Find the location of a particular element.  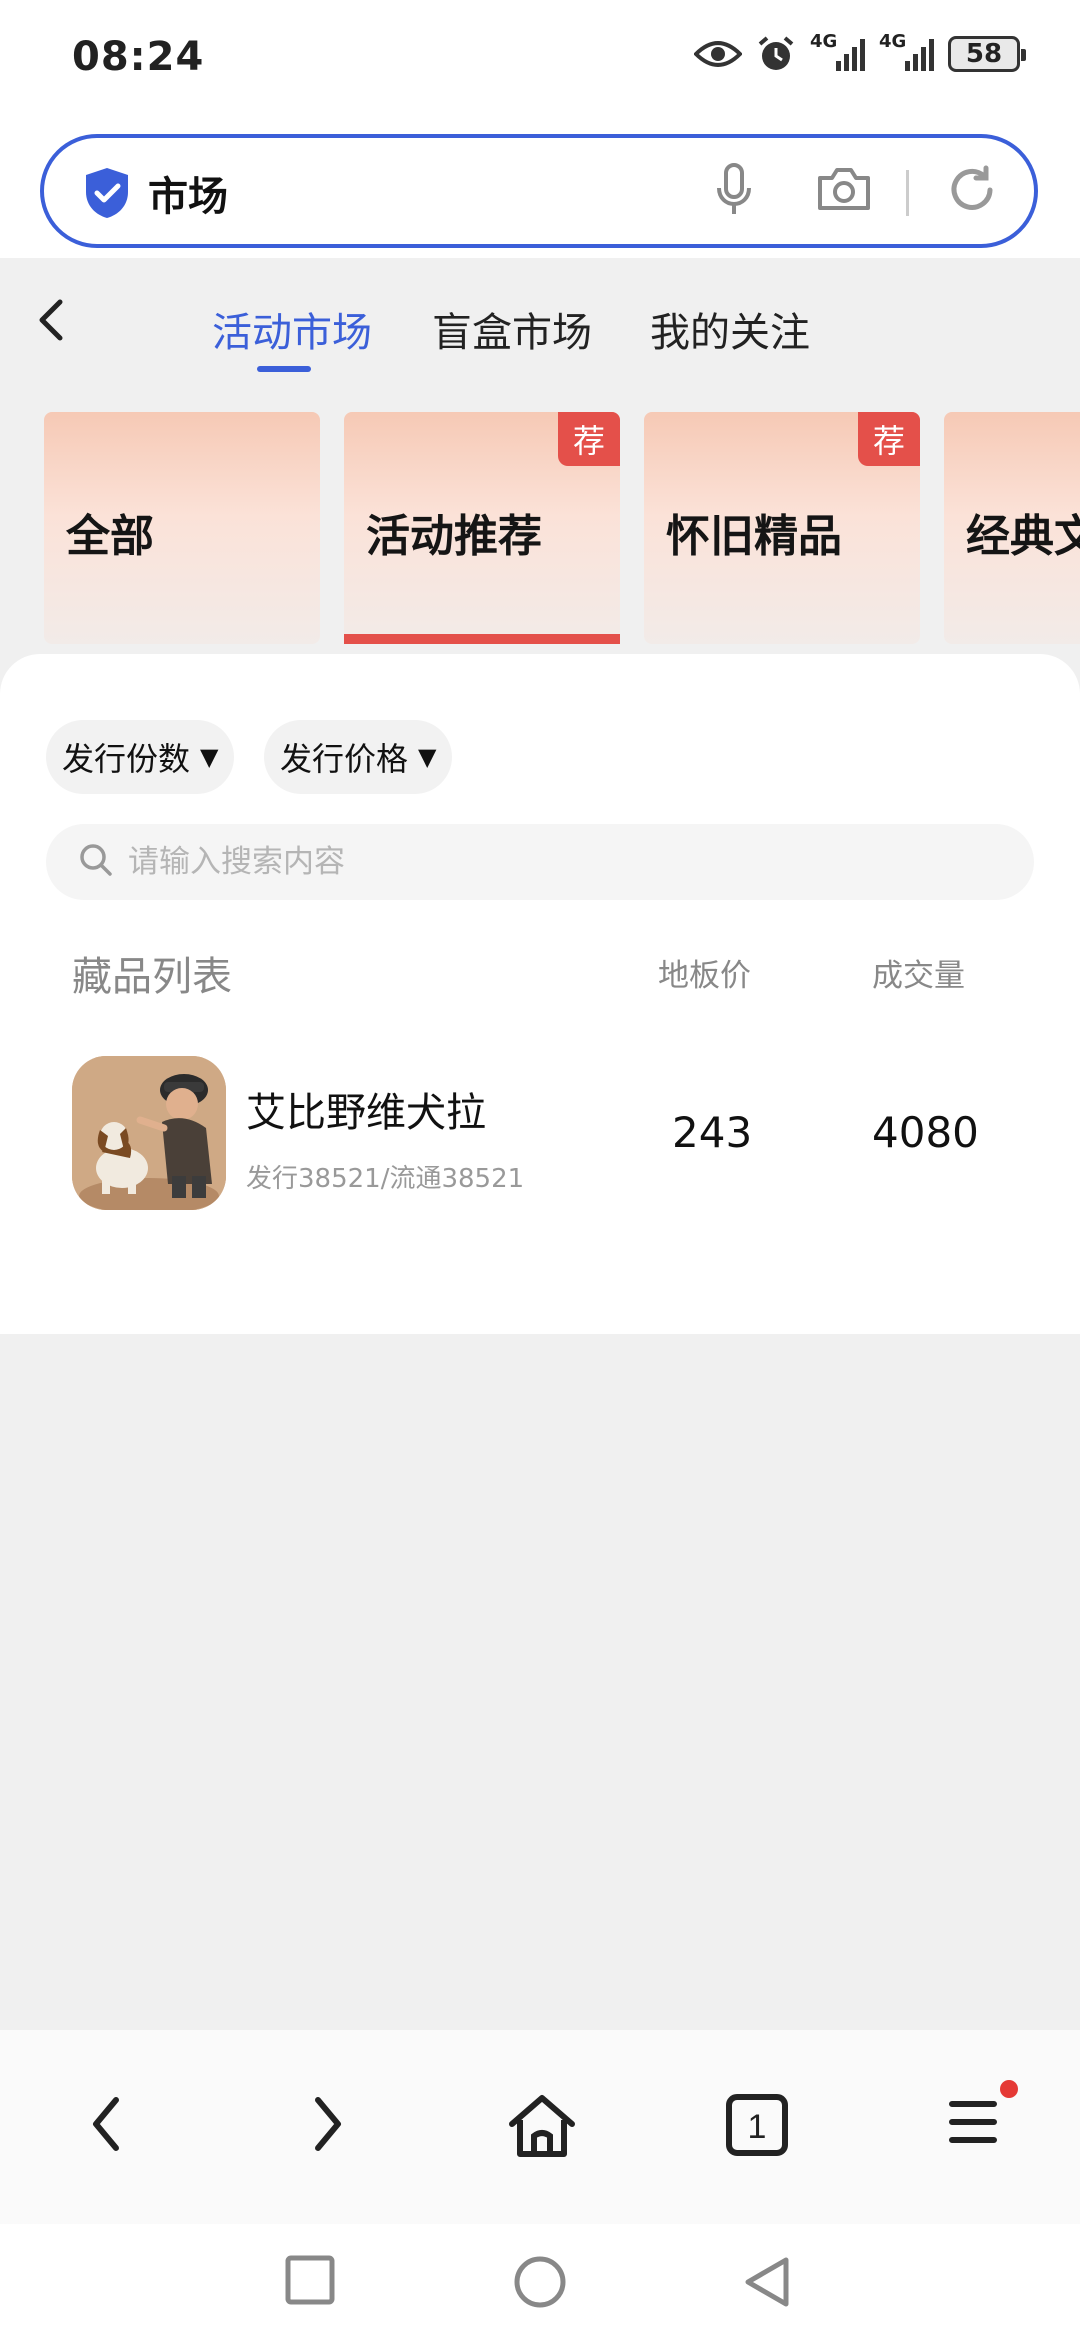

category-card-recommended: 荐 活动推荐 is located at coordinates (482, 528).